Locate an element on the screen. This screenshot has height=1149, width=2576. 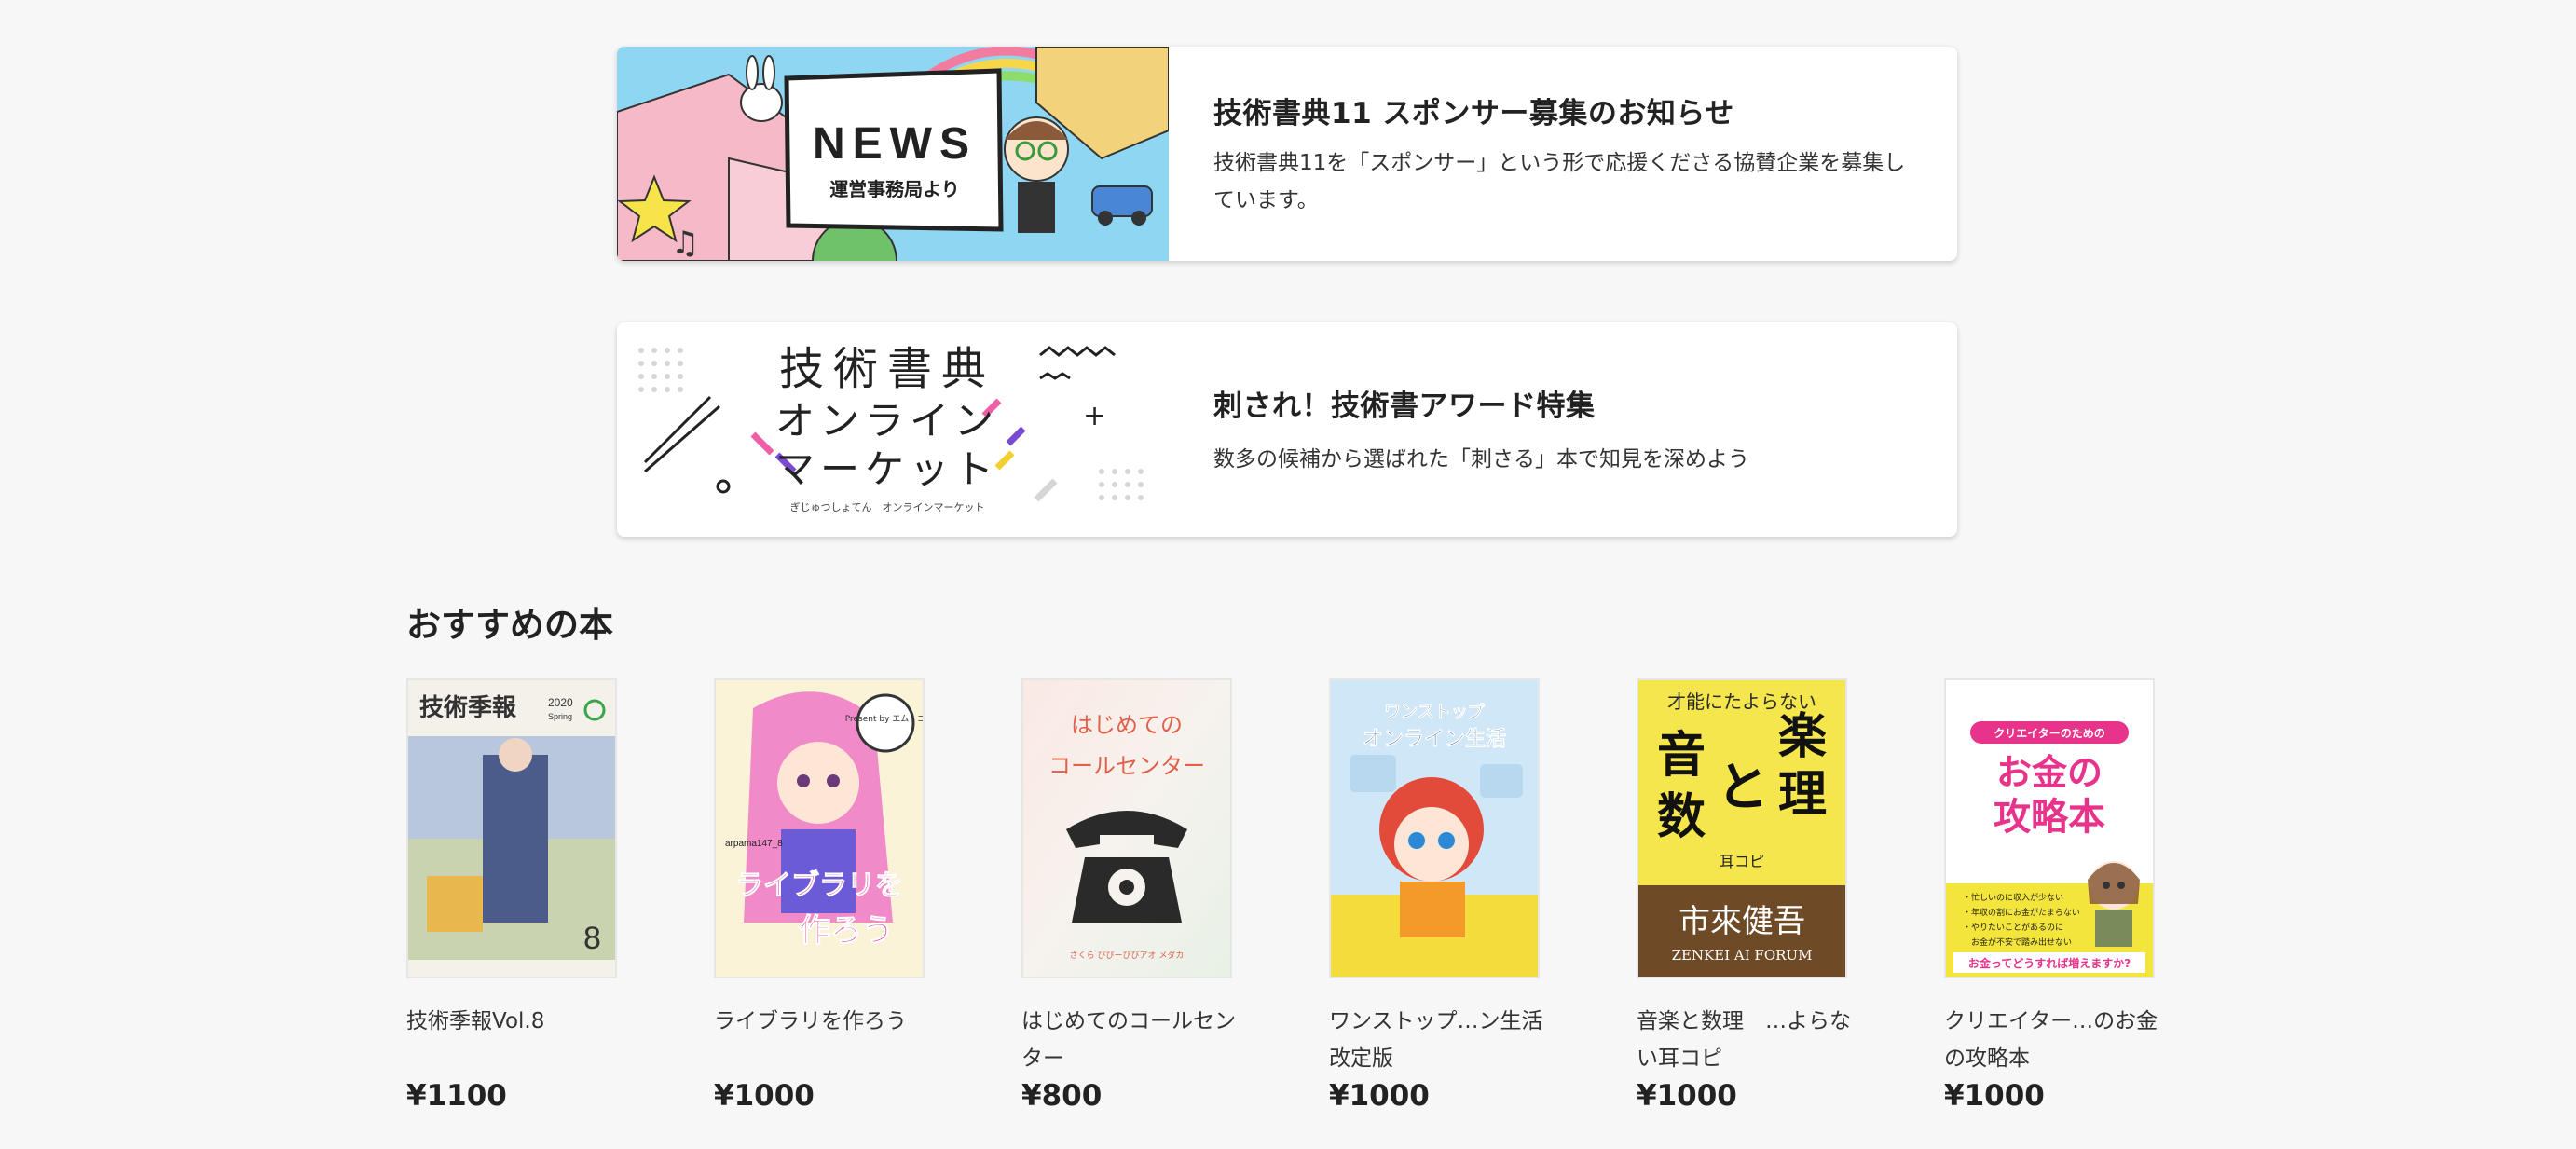
cover-vol: 8 is located at coordinates (592, 938).